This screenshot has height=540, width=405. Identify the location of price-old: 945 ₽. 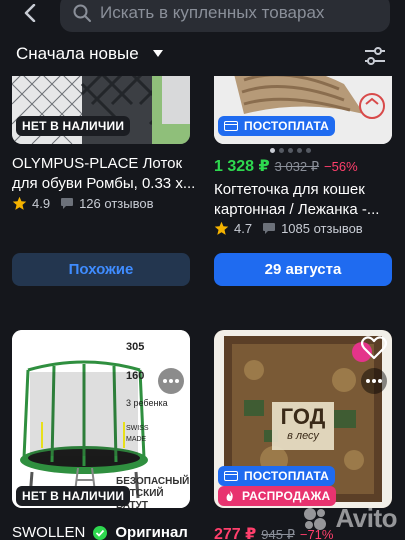
(278, 533).